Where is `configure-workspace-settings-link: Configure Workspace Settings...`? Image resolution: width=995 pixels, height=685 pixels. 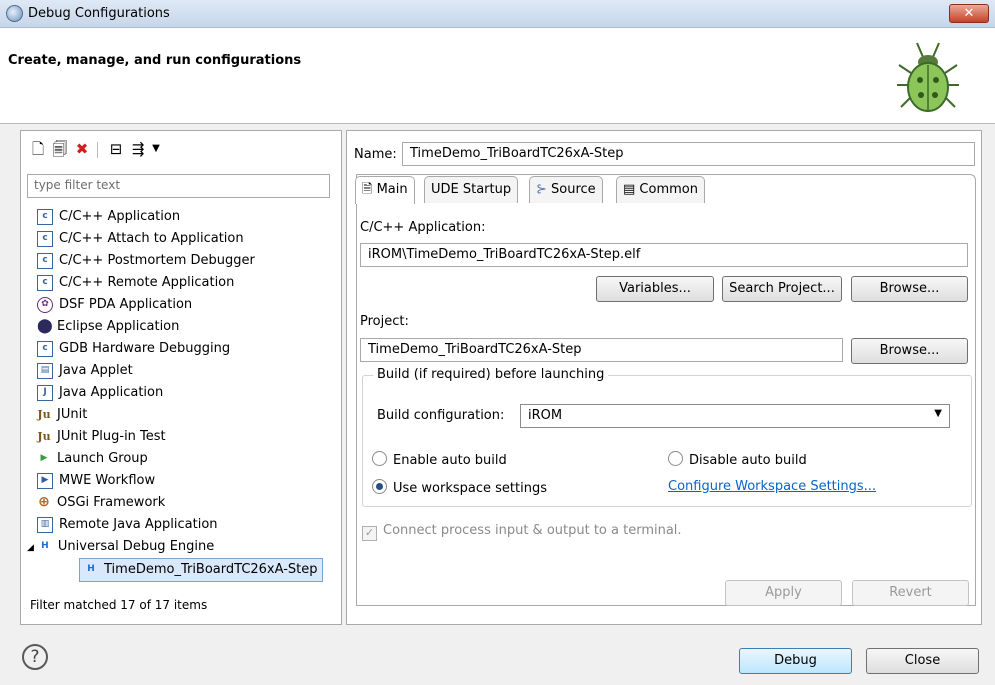
configure-workspace-settings-link: Configure Workspace Settings... is located at coordinates (772, 486).